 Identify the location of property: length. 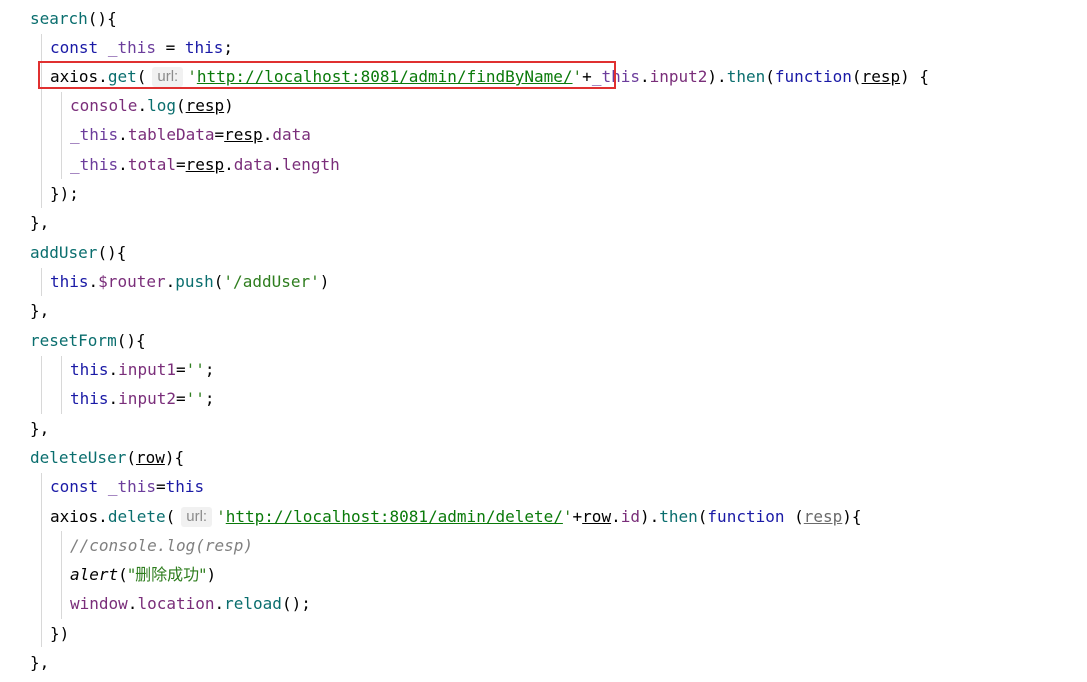
(310, 164).